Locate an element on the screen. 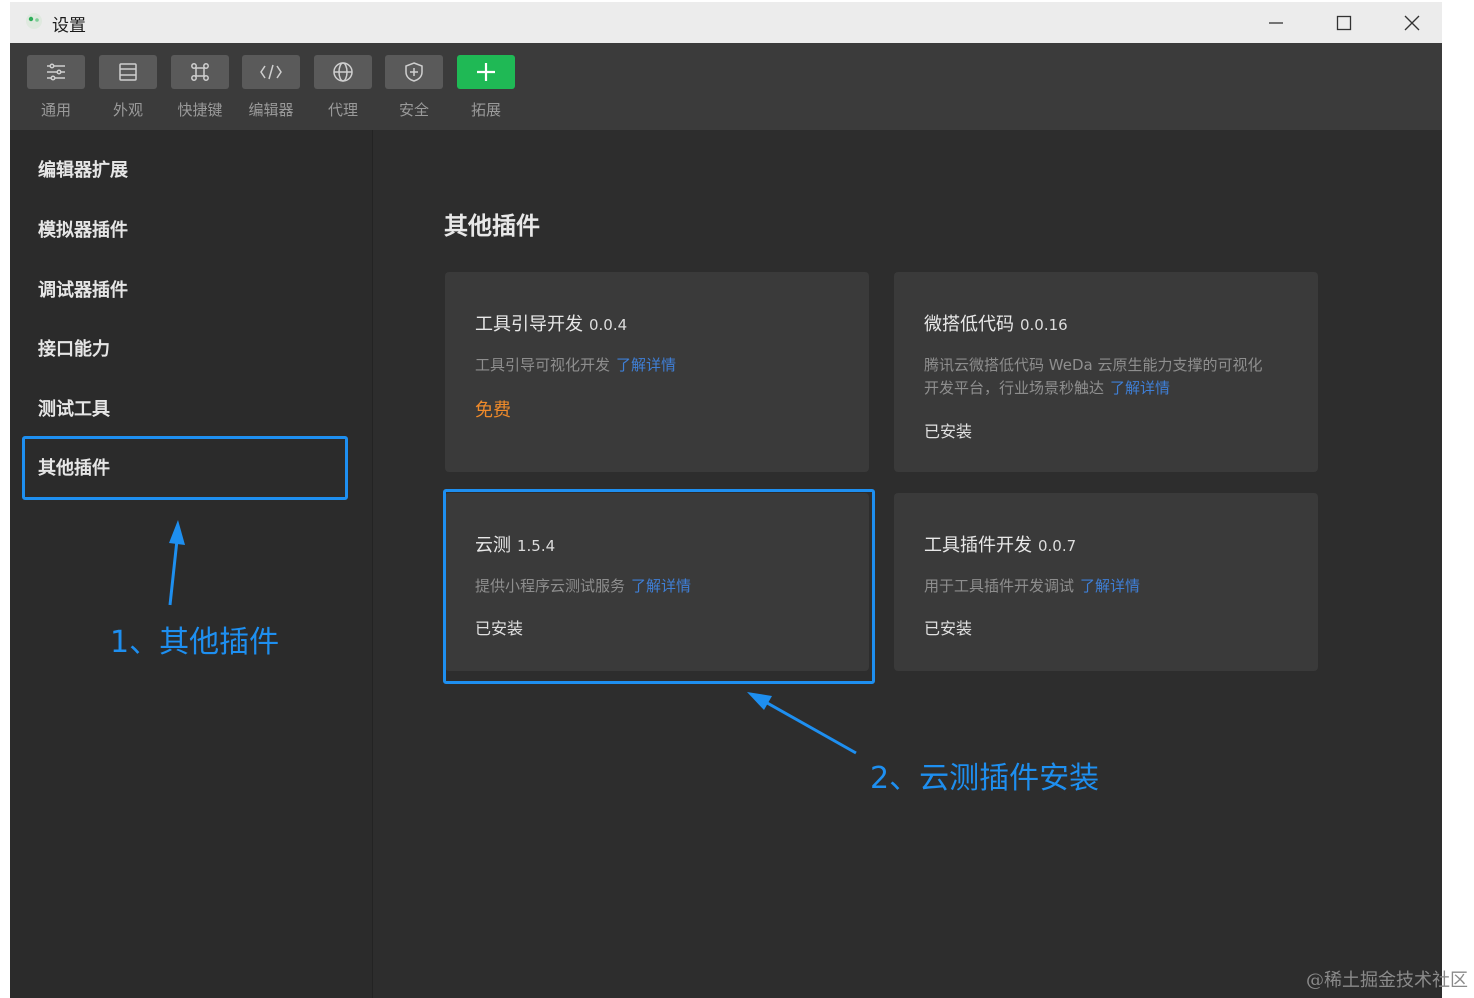 This screenshot has height=998, width=1474. tab-proxy: 代理 is located at coordinates (343, 90).